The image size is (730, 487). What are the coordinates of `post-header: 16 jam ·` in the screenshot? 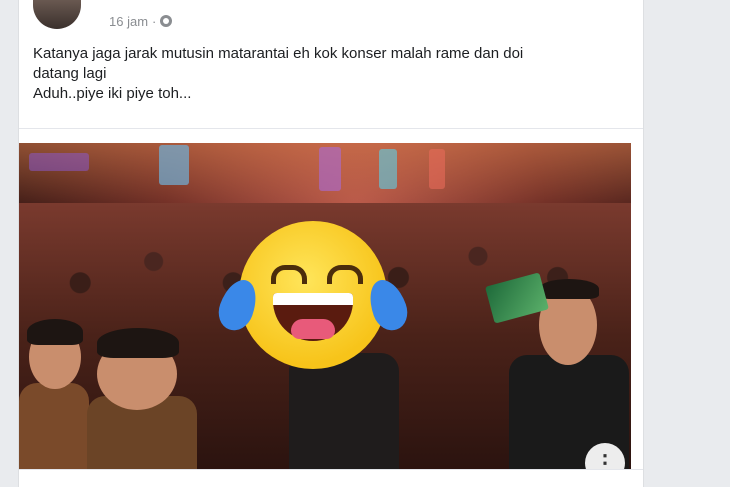 It's located at (103, 20).